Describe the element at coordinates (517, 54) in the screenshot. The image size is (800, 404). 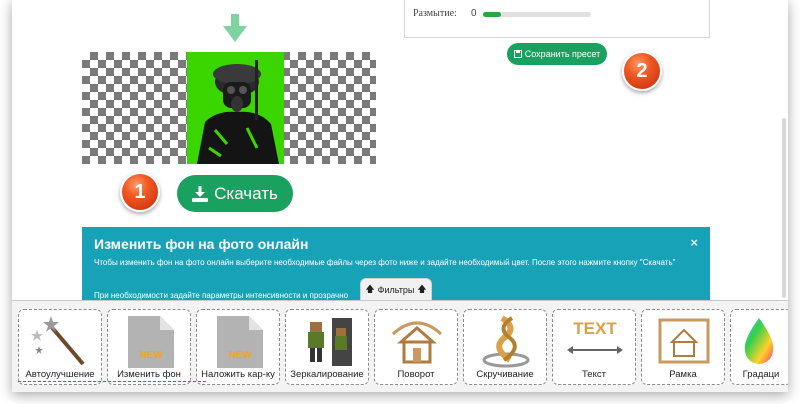
I see `save-icon` at that location.